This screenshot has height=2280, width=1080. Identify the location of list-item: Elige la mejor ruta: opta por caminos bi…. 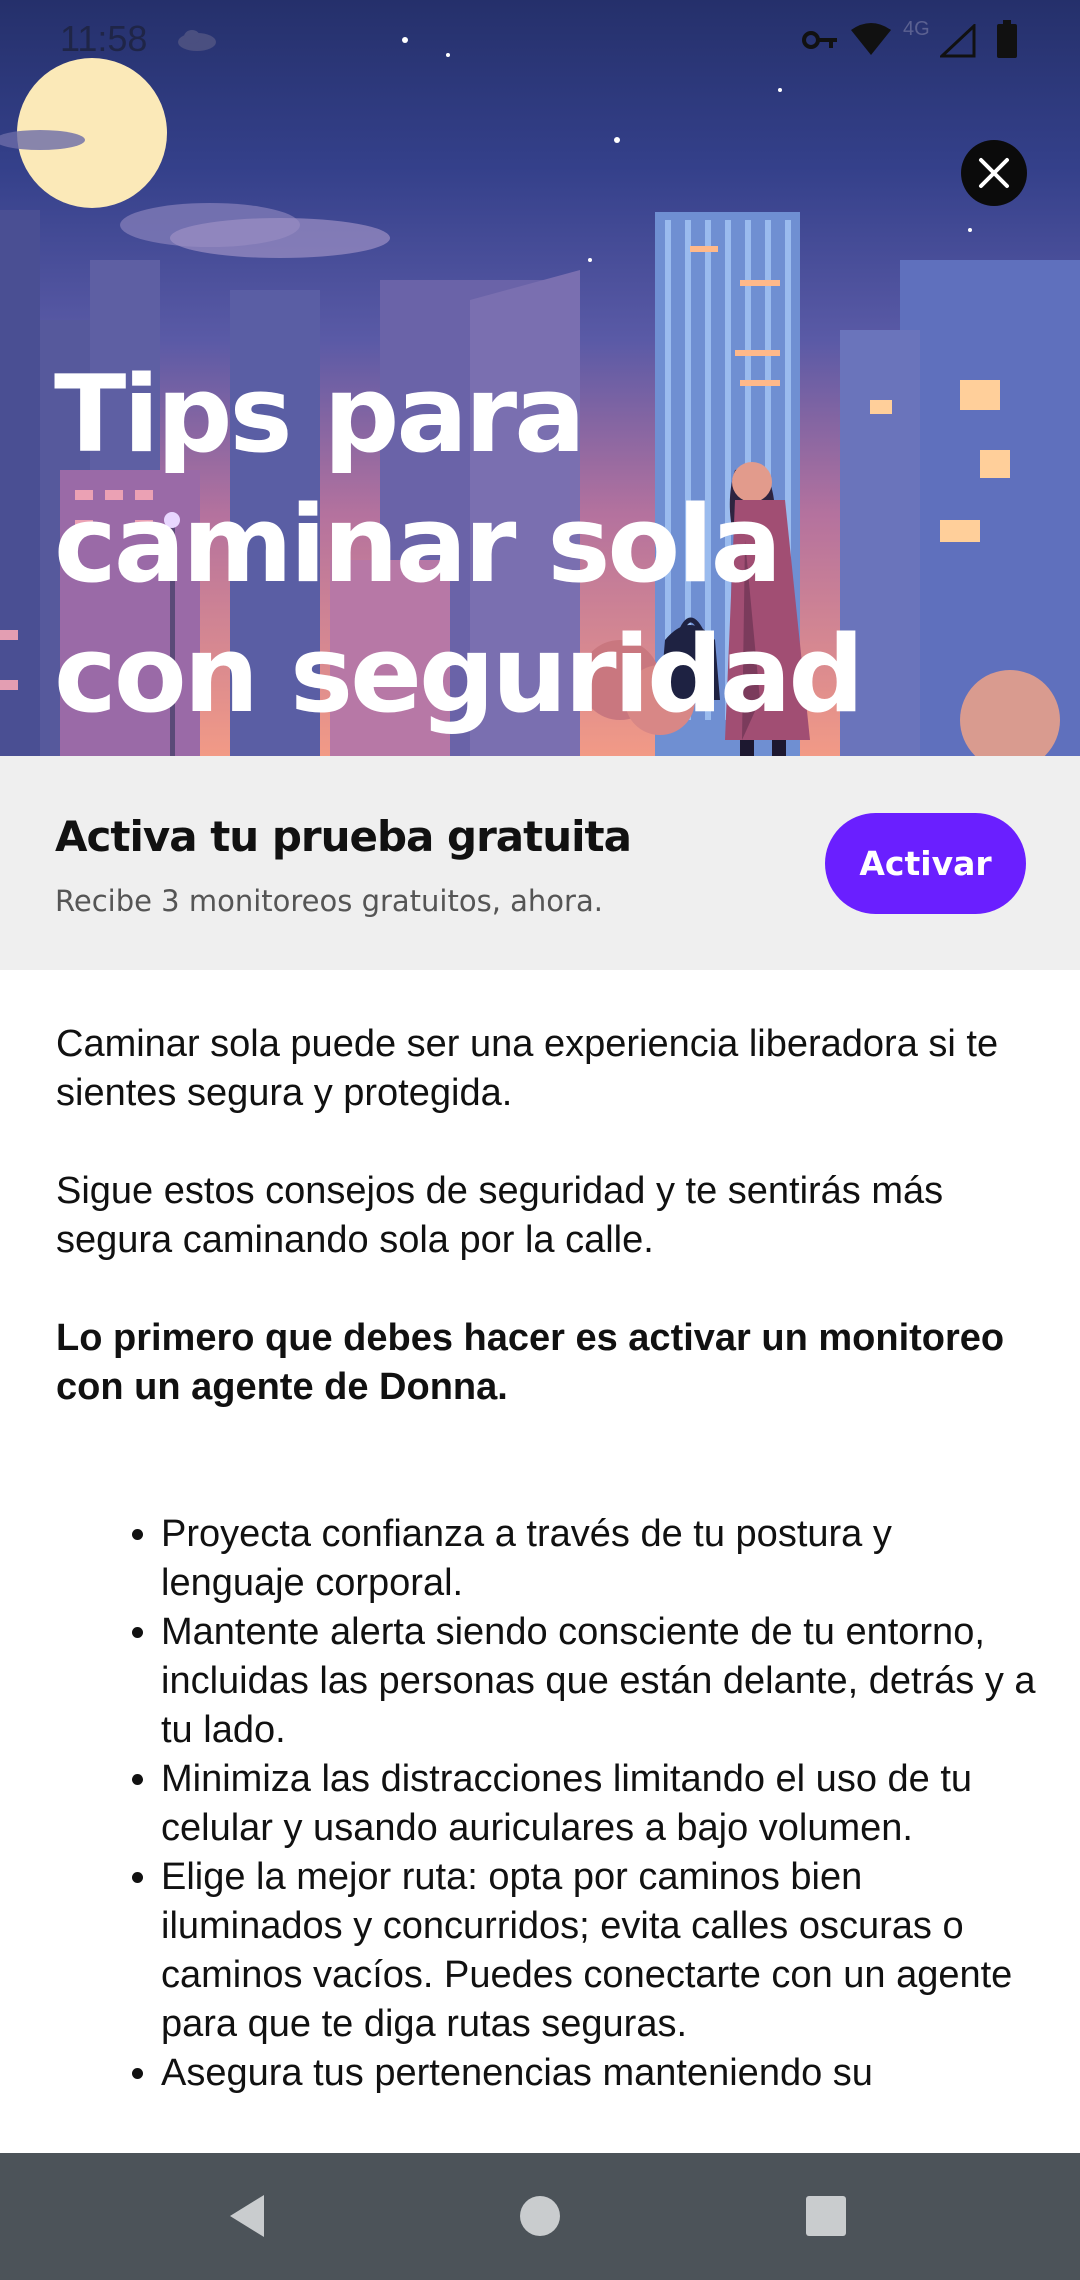
(598, 1951).